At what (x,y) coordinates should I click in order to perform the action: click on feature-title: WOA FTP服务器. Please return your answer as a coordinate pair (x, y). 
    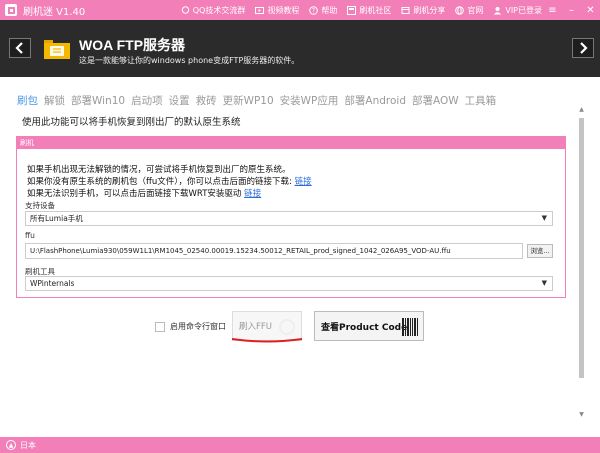
    Looking at the image, I should click on (132, 45).